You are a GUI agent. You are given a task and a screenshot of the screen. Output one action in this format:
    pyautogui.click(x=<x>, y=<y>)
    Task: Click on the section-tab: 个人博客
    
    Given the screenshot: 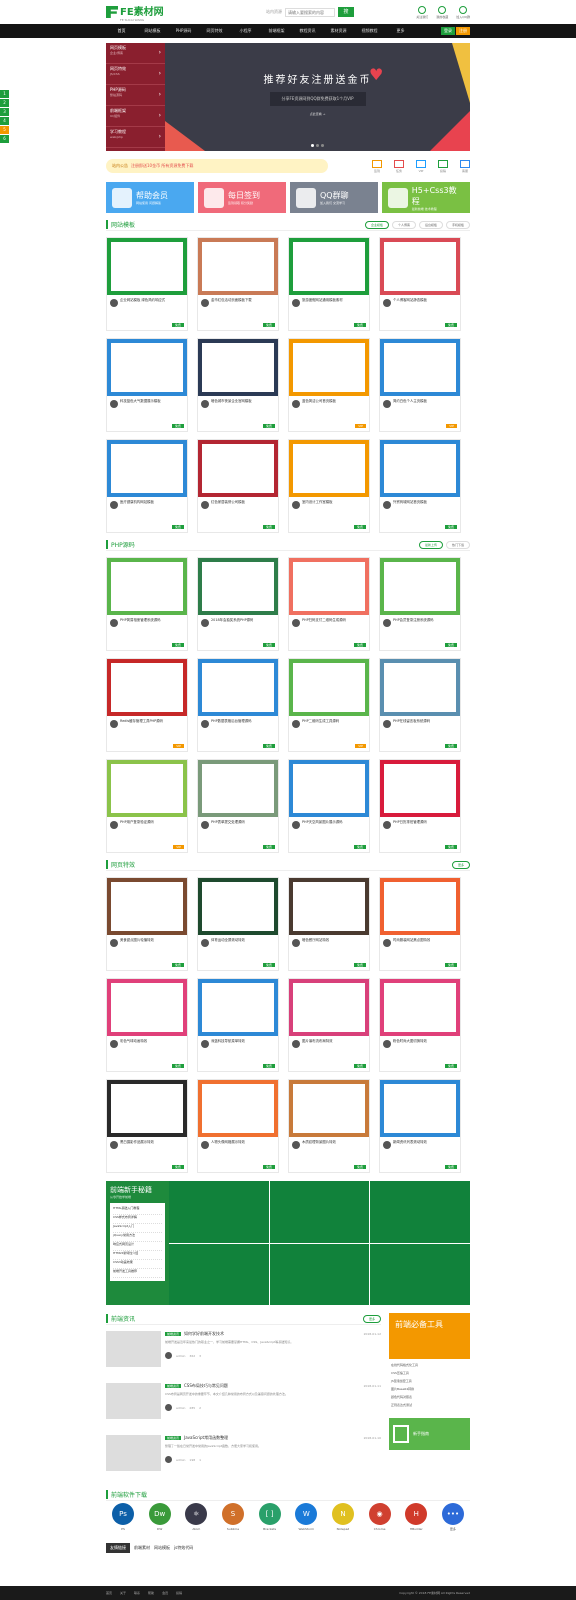 What is the action you would take?
    pyautogui.click(x=403, y=224)
    